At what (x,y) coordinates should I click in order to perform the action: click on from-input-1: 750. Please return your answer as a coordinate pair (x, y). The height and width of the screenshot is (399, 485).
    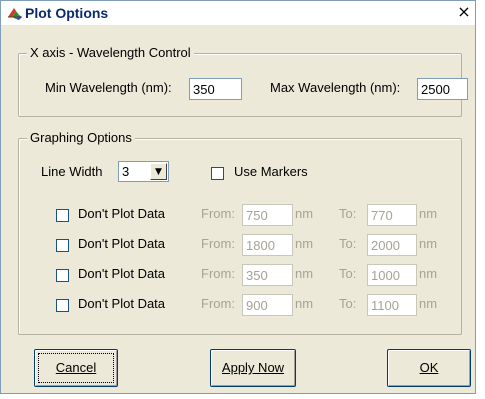
    Looking at the image, I should click on (267, 215).